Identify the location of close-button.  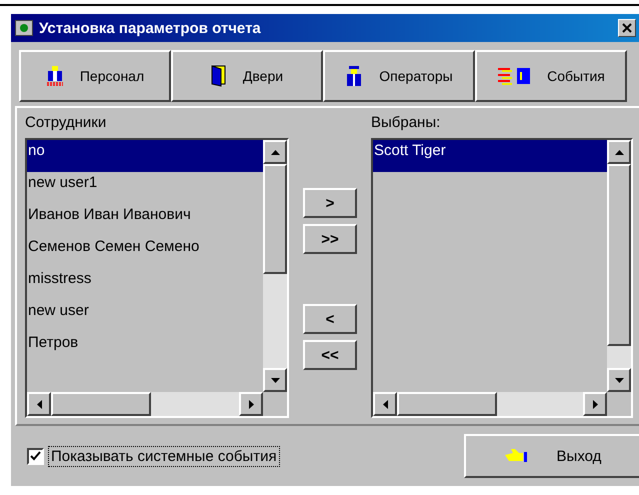
(627, 28).